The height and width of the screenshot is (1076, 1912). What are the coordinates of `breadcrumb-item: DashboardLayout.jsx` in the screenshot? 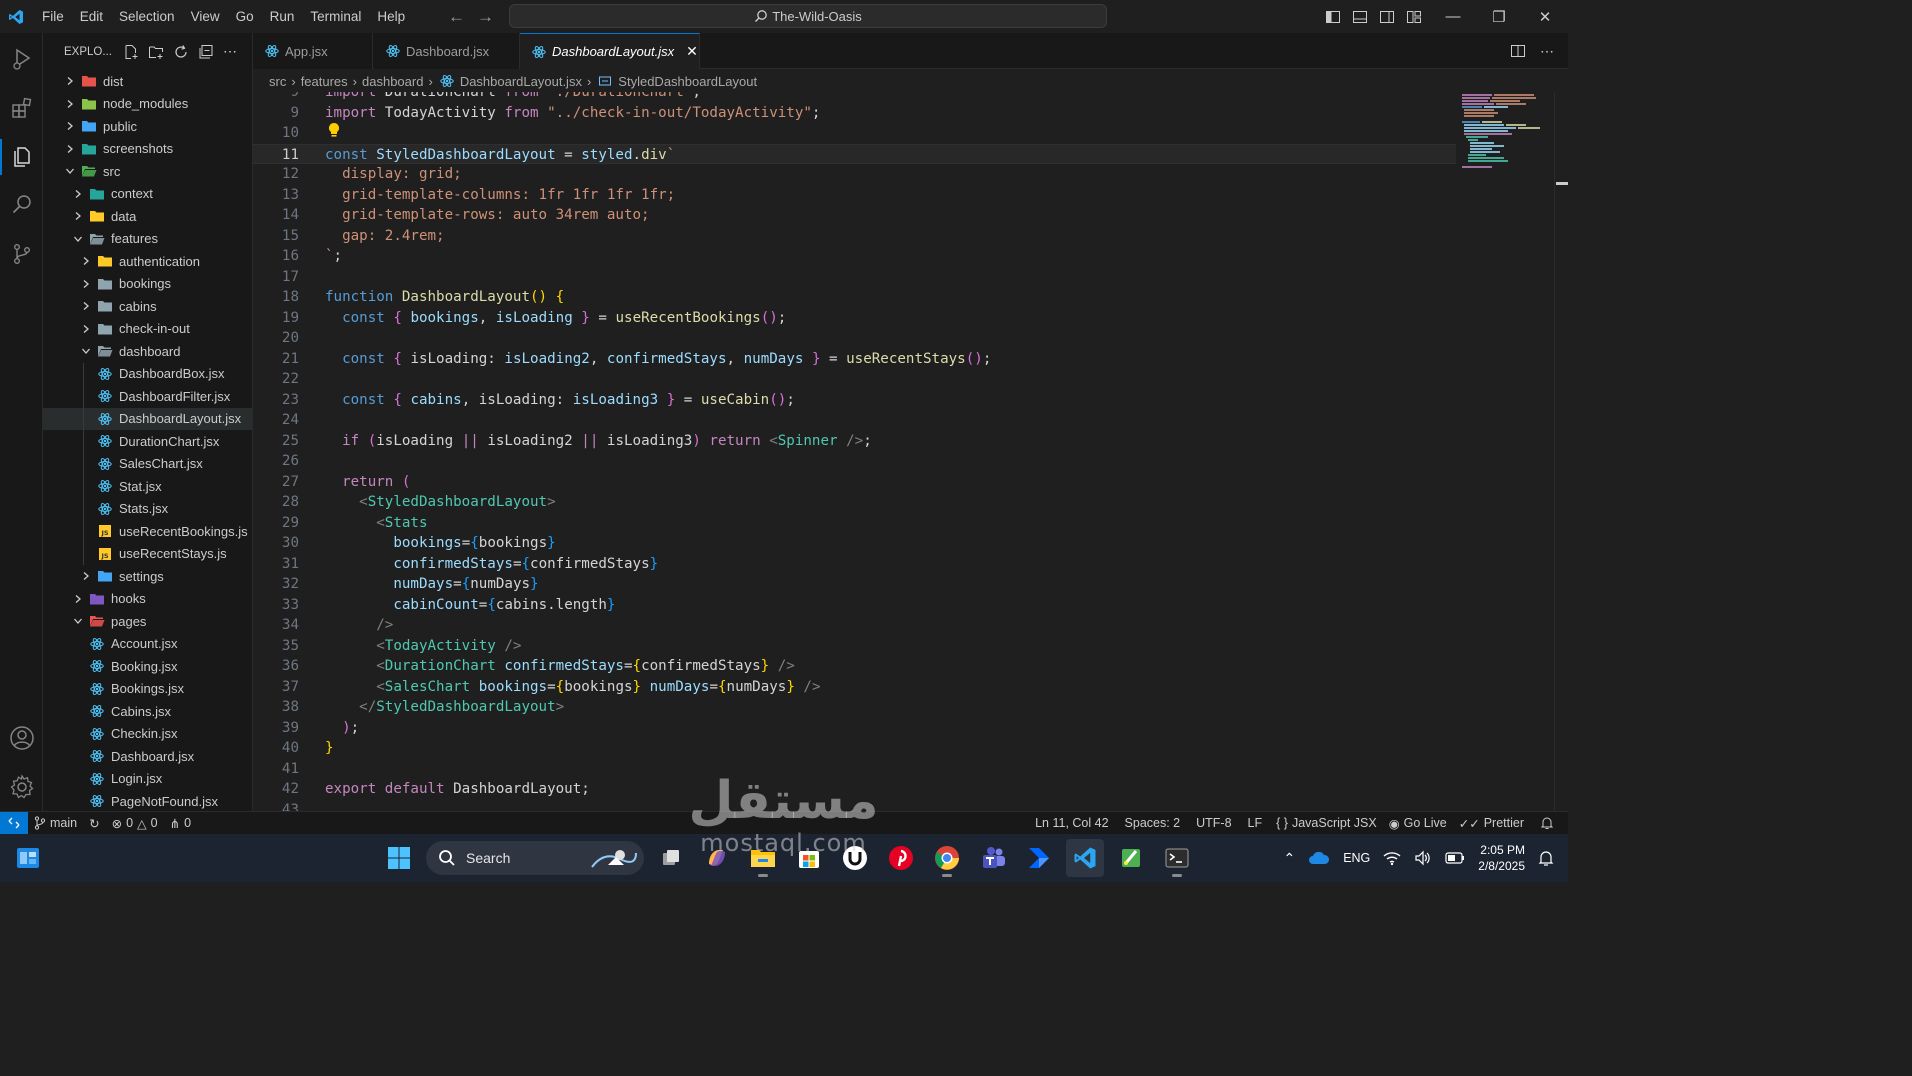 It's located at (521, 81).